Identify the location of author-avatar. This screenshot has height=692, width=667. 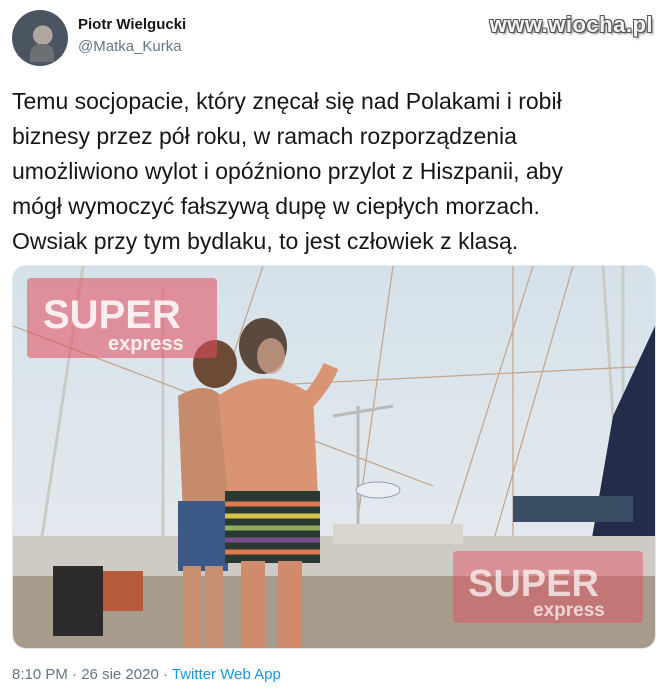
(40, 38).